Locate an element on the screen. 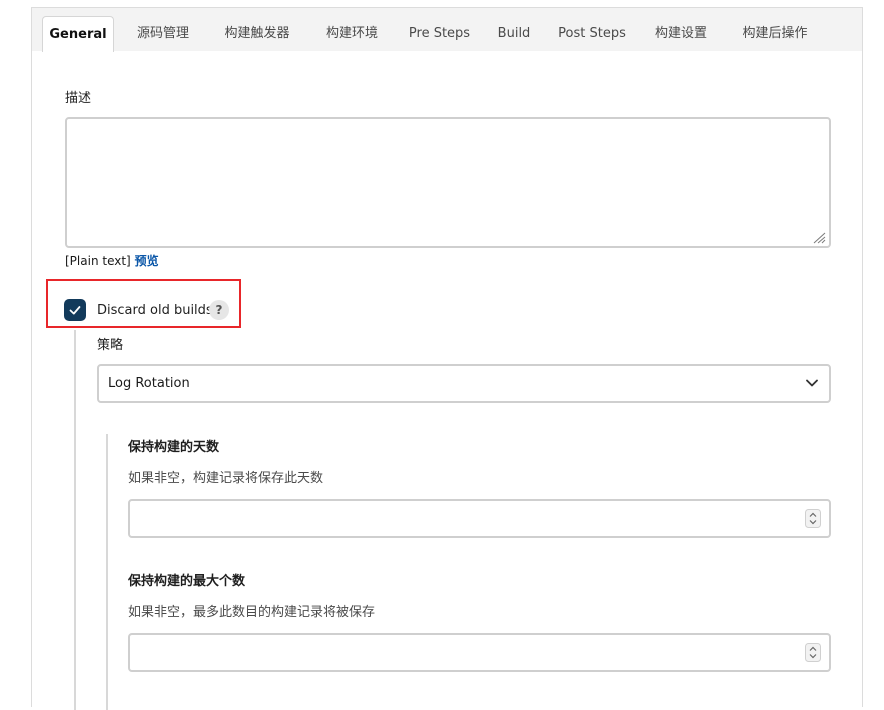 This screenshot has width=884, height=710. discard-old-builds-checkbox is located at coordinates (75, 310).